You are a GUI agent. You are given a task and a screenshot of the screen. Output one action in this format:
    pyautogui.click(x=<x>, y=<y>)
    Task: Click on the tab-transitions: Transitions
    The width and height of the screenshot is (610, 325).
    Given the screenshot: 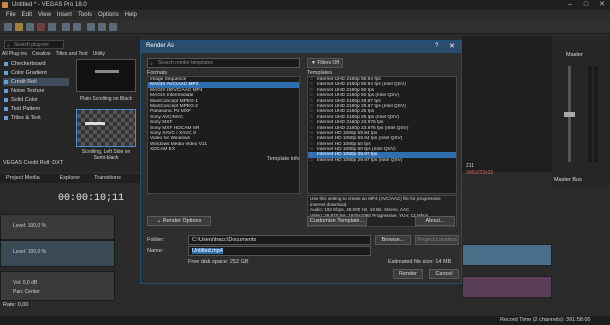 What is the action you would take?
    pyautogui.click(x=107, y=178)
    